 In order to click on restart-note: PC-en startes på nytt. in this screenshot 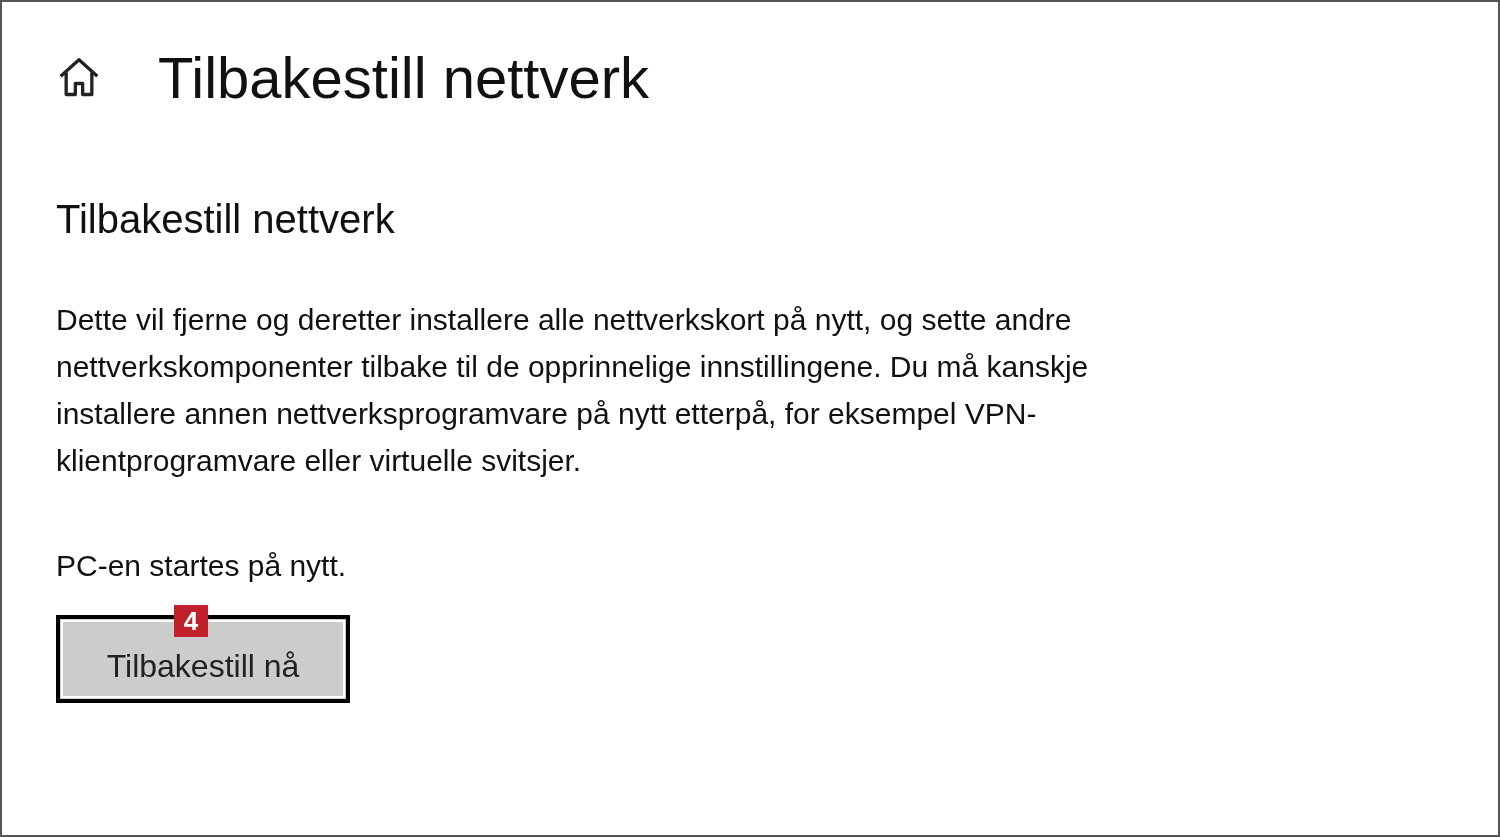, I will do `click(202, 566)`.